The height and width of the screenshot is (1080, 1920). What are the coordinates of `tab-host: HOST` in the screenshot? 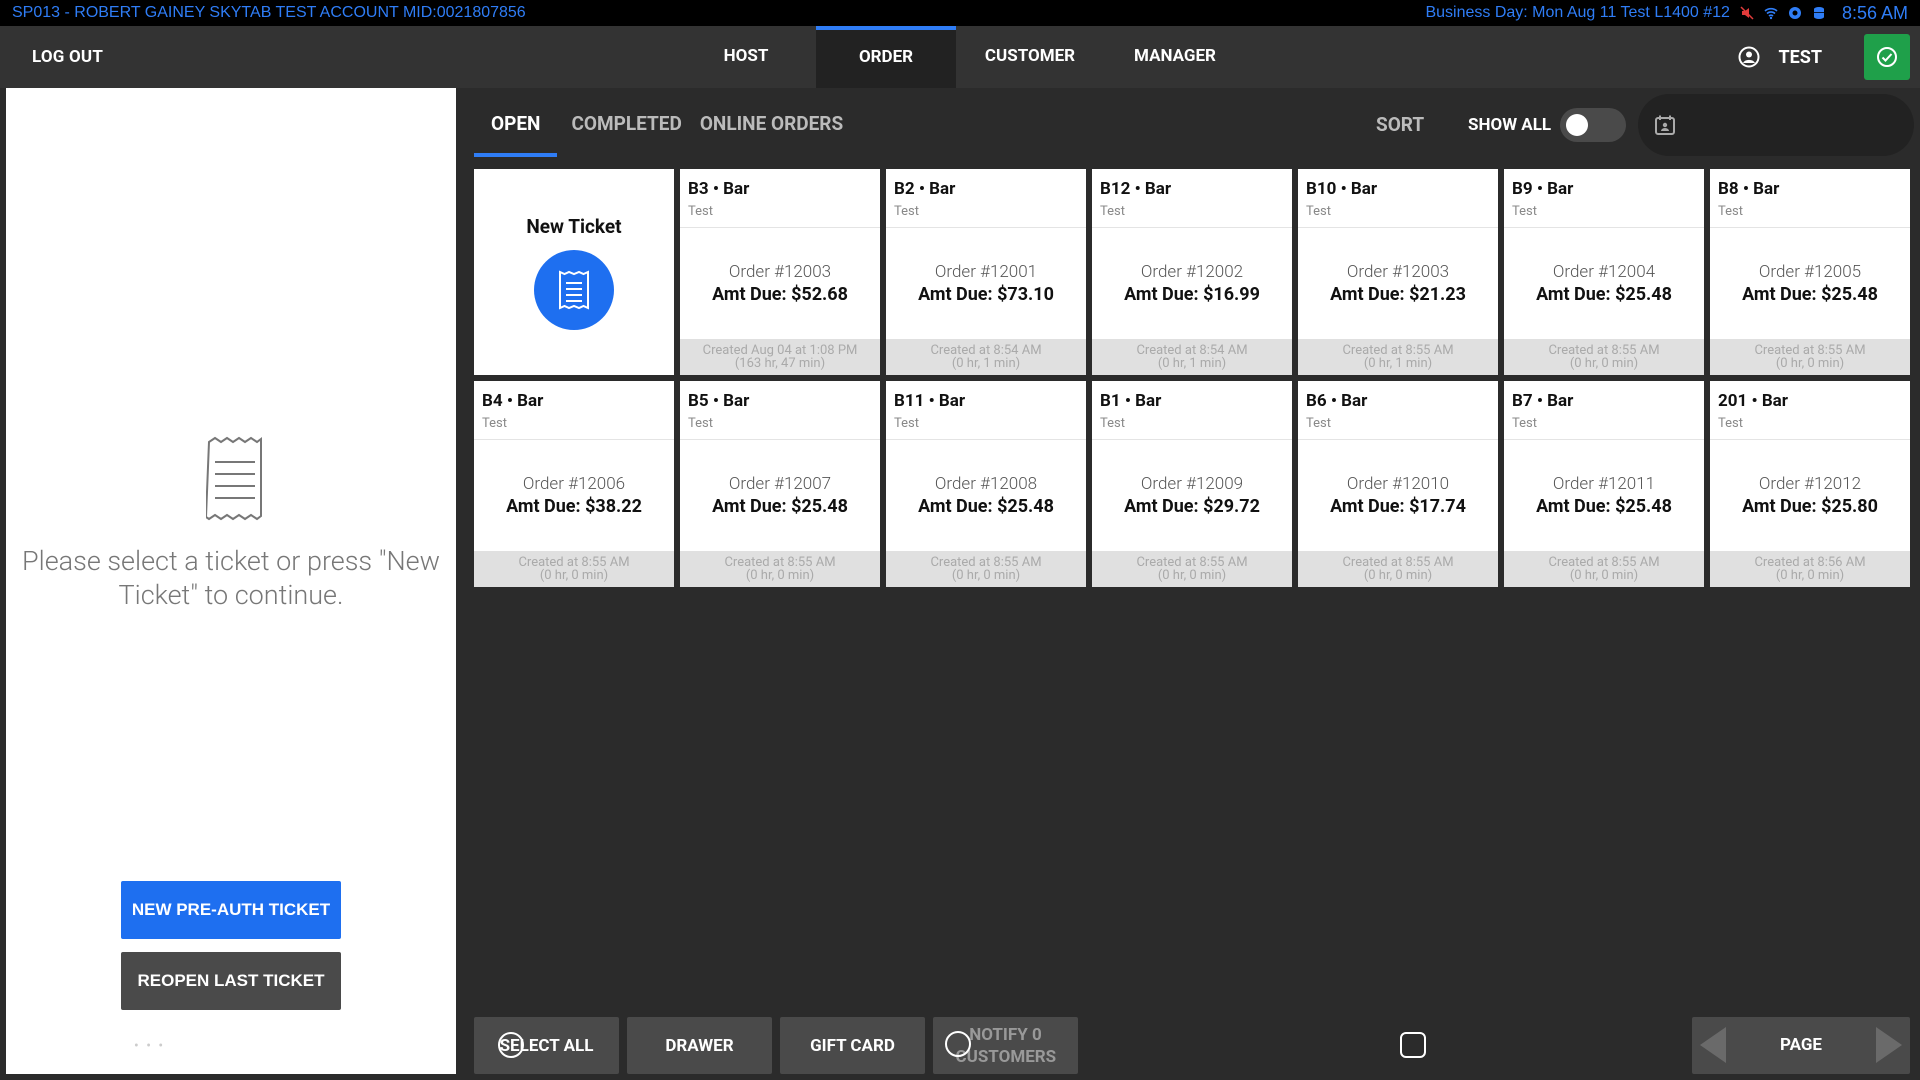 It's located at (746, 57).